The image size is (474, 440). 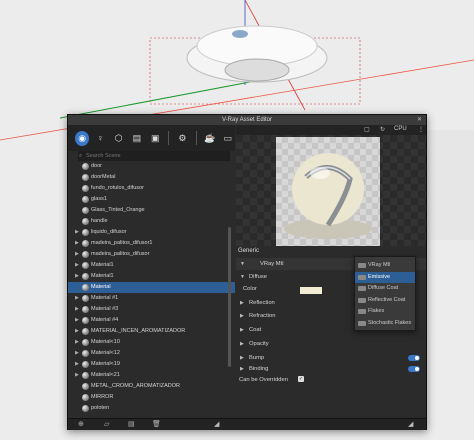 I want to click on render-elements-icon: ▣, so click(x=155, y=138).